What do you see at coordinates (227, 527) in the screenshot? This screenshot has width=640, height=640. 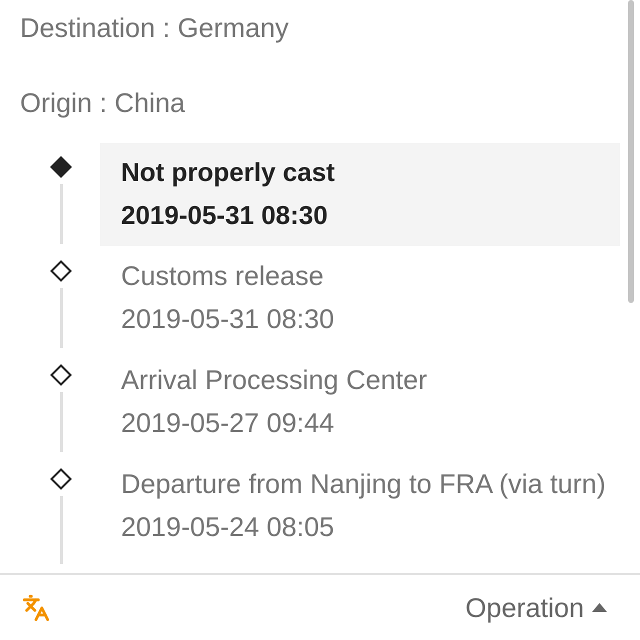 I see `event-time: 2019-05-24 08:05` at bounding box center [227, 527].